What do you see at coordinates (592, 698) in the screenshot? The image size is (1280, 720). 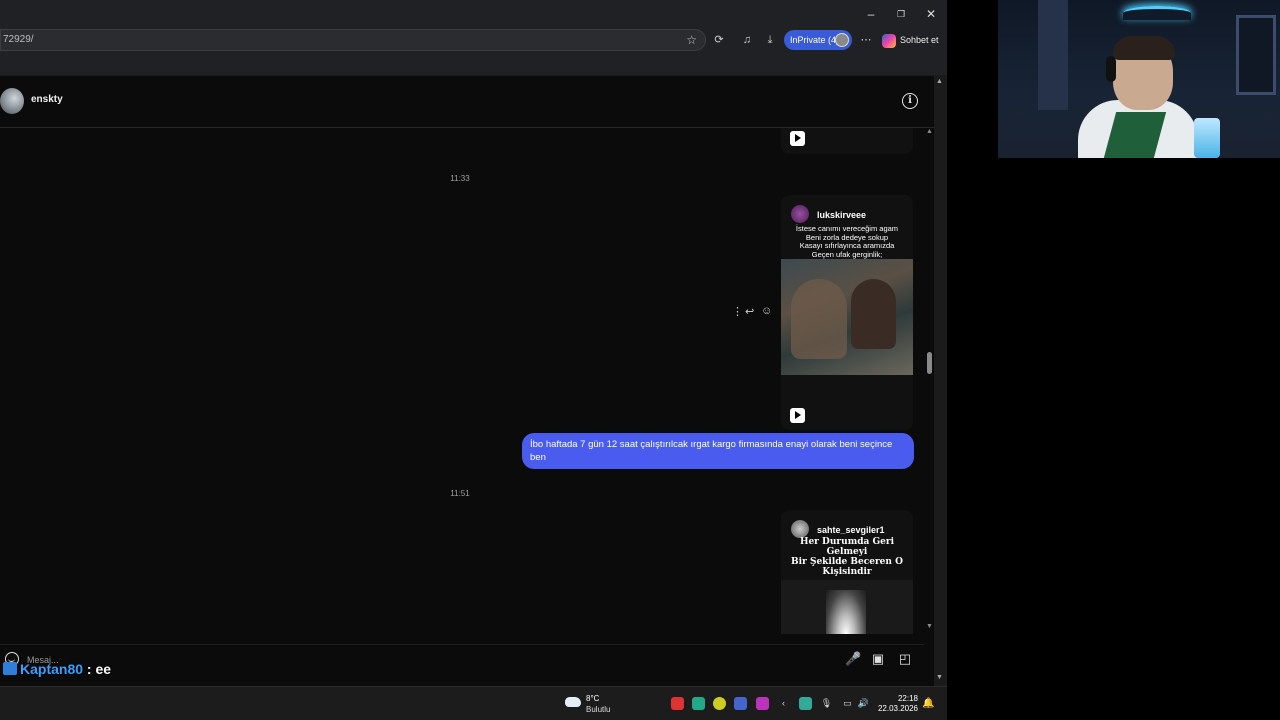 I see `weather-temperature: 8°C` at bounding box center [592, 698].